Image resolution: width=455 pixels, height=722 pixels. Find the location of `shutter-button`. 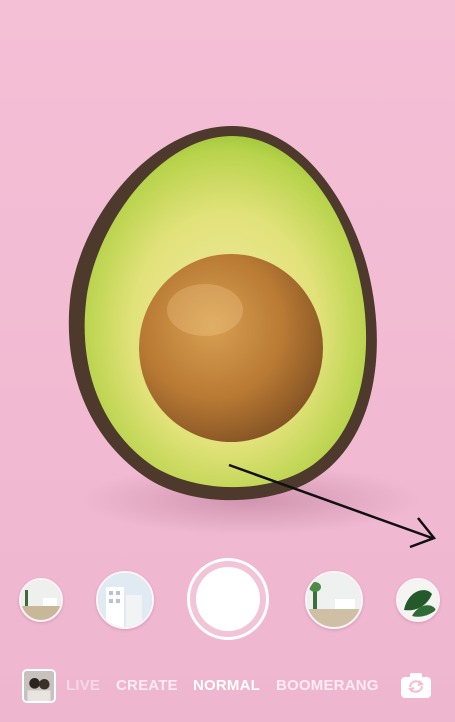

shutter-button is located at coordinates (228, 599).